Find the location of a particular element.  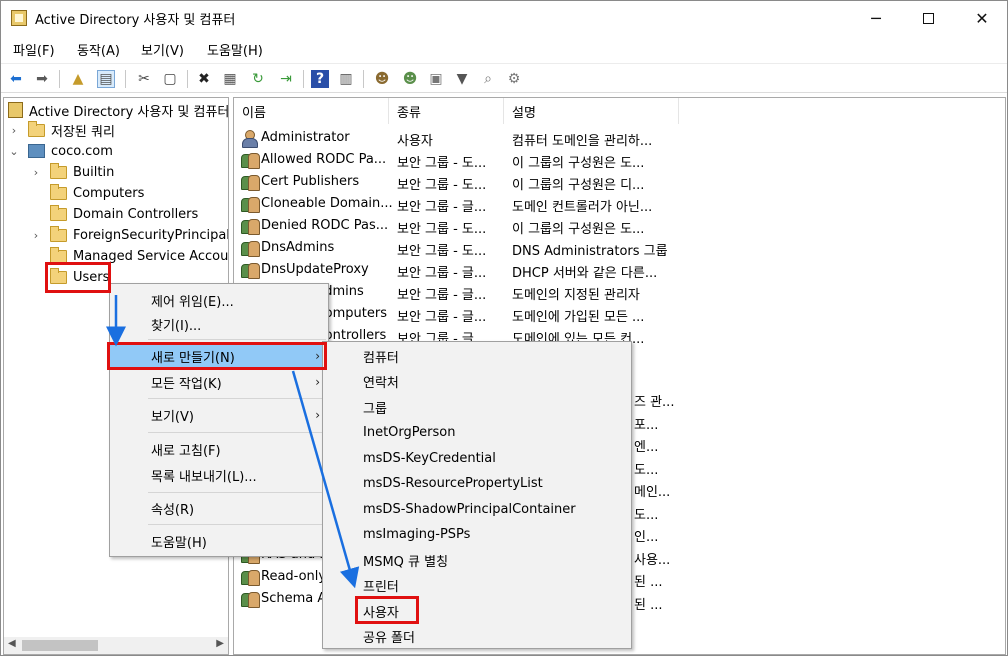

maximize-button is located at coordinates (928, 18).